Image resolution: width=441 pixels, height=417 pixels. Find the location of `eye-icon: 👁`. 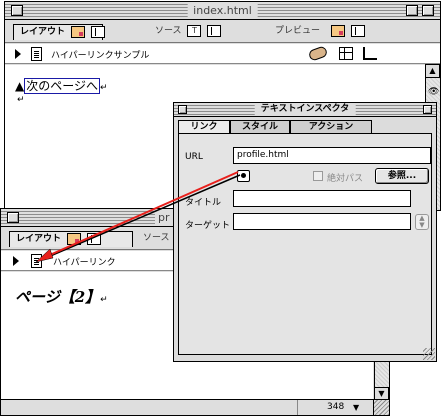

eye-icon: 👁 is located at coordinates (433, 92).